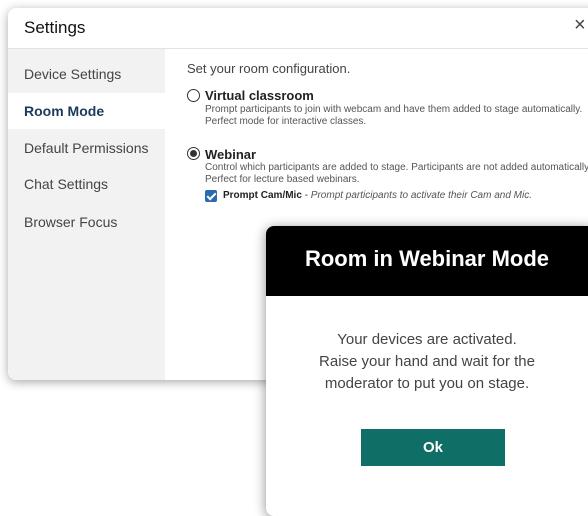 The width and height of the screenshot is (588, 516). Describe the element at coordinates (282, 179) in the screenshot. I see `webinar-desc-line2: Perfect for lecture based webinars.` at that location.